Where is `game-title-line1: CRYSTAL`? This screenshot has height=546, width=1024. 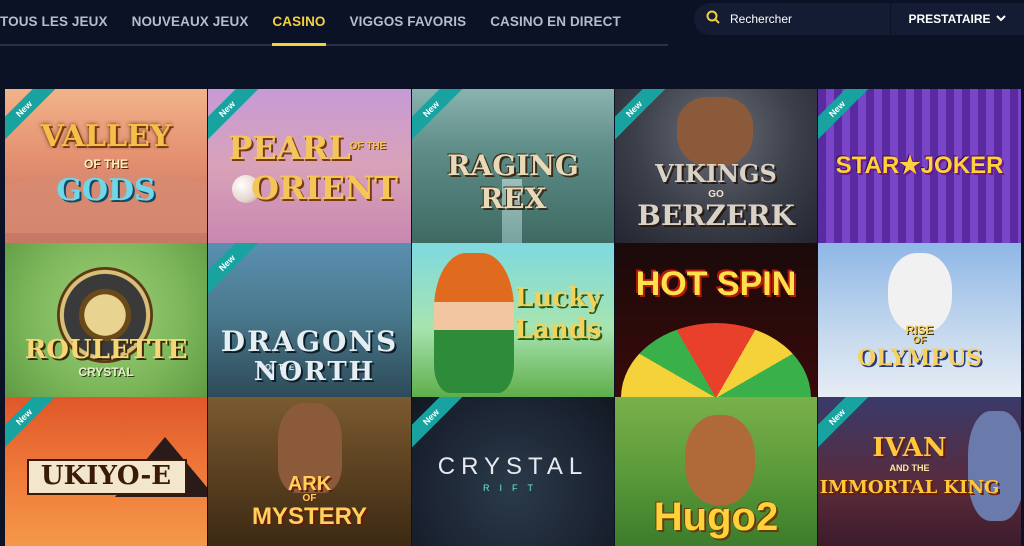
game-title-line1: CRYSTAL is located at coordinates (513, 466).